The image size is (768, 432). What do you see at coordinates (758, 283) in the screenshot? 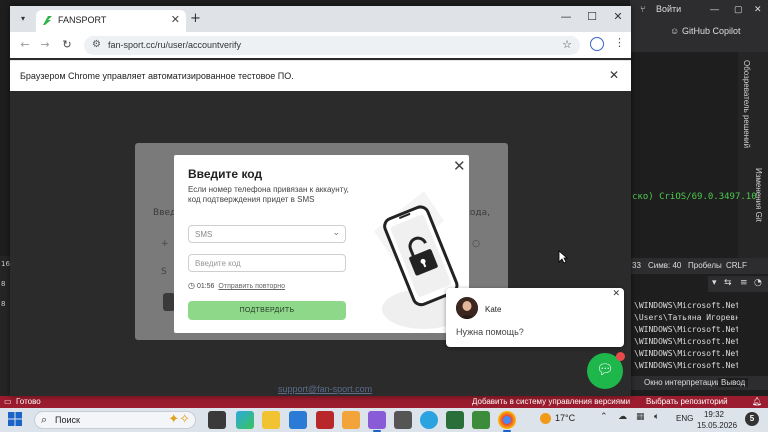
I see `history-icon: ◔` at bounding box center [758, 283].